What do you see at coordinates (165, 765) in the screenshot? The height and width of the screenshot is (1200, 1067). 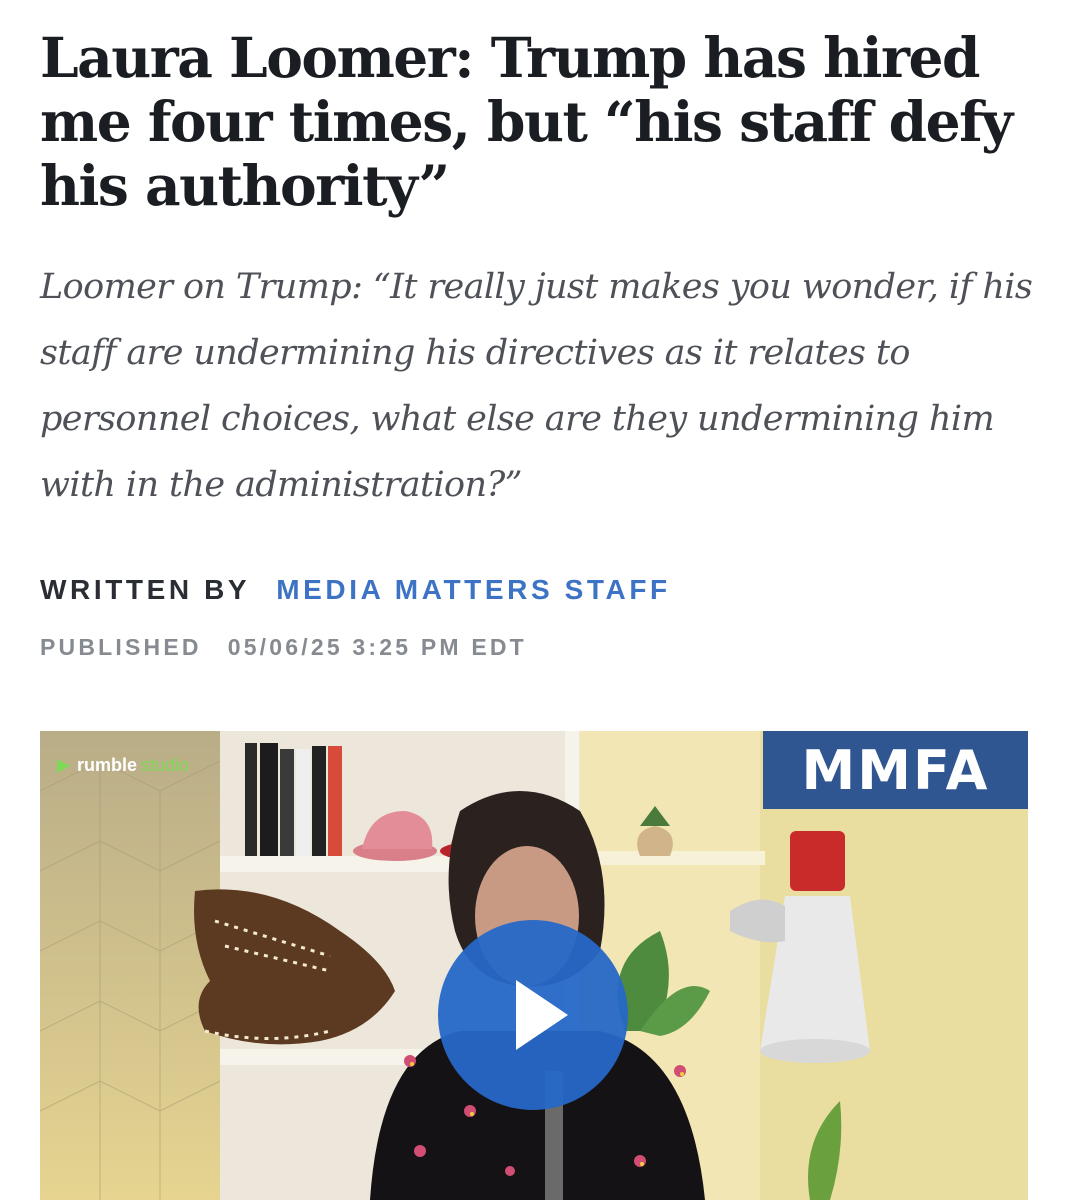 I see `rumble-brand-suffix: studio` at bounding box center [165, 765].